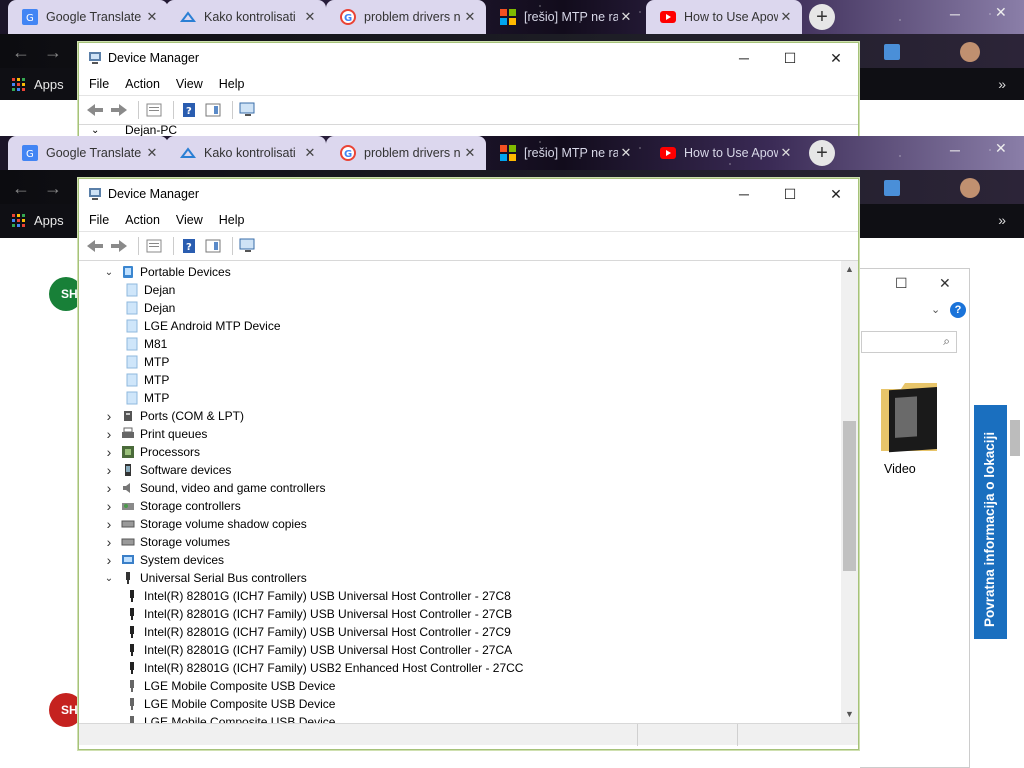 This screenshot has height=768, width=1024. What do you see at coordinates (166, 272) in the screenshot?
I see `tree-category: ⌄ Portable Devices` at bounding box center [166, 272].